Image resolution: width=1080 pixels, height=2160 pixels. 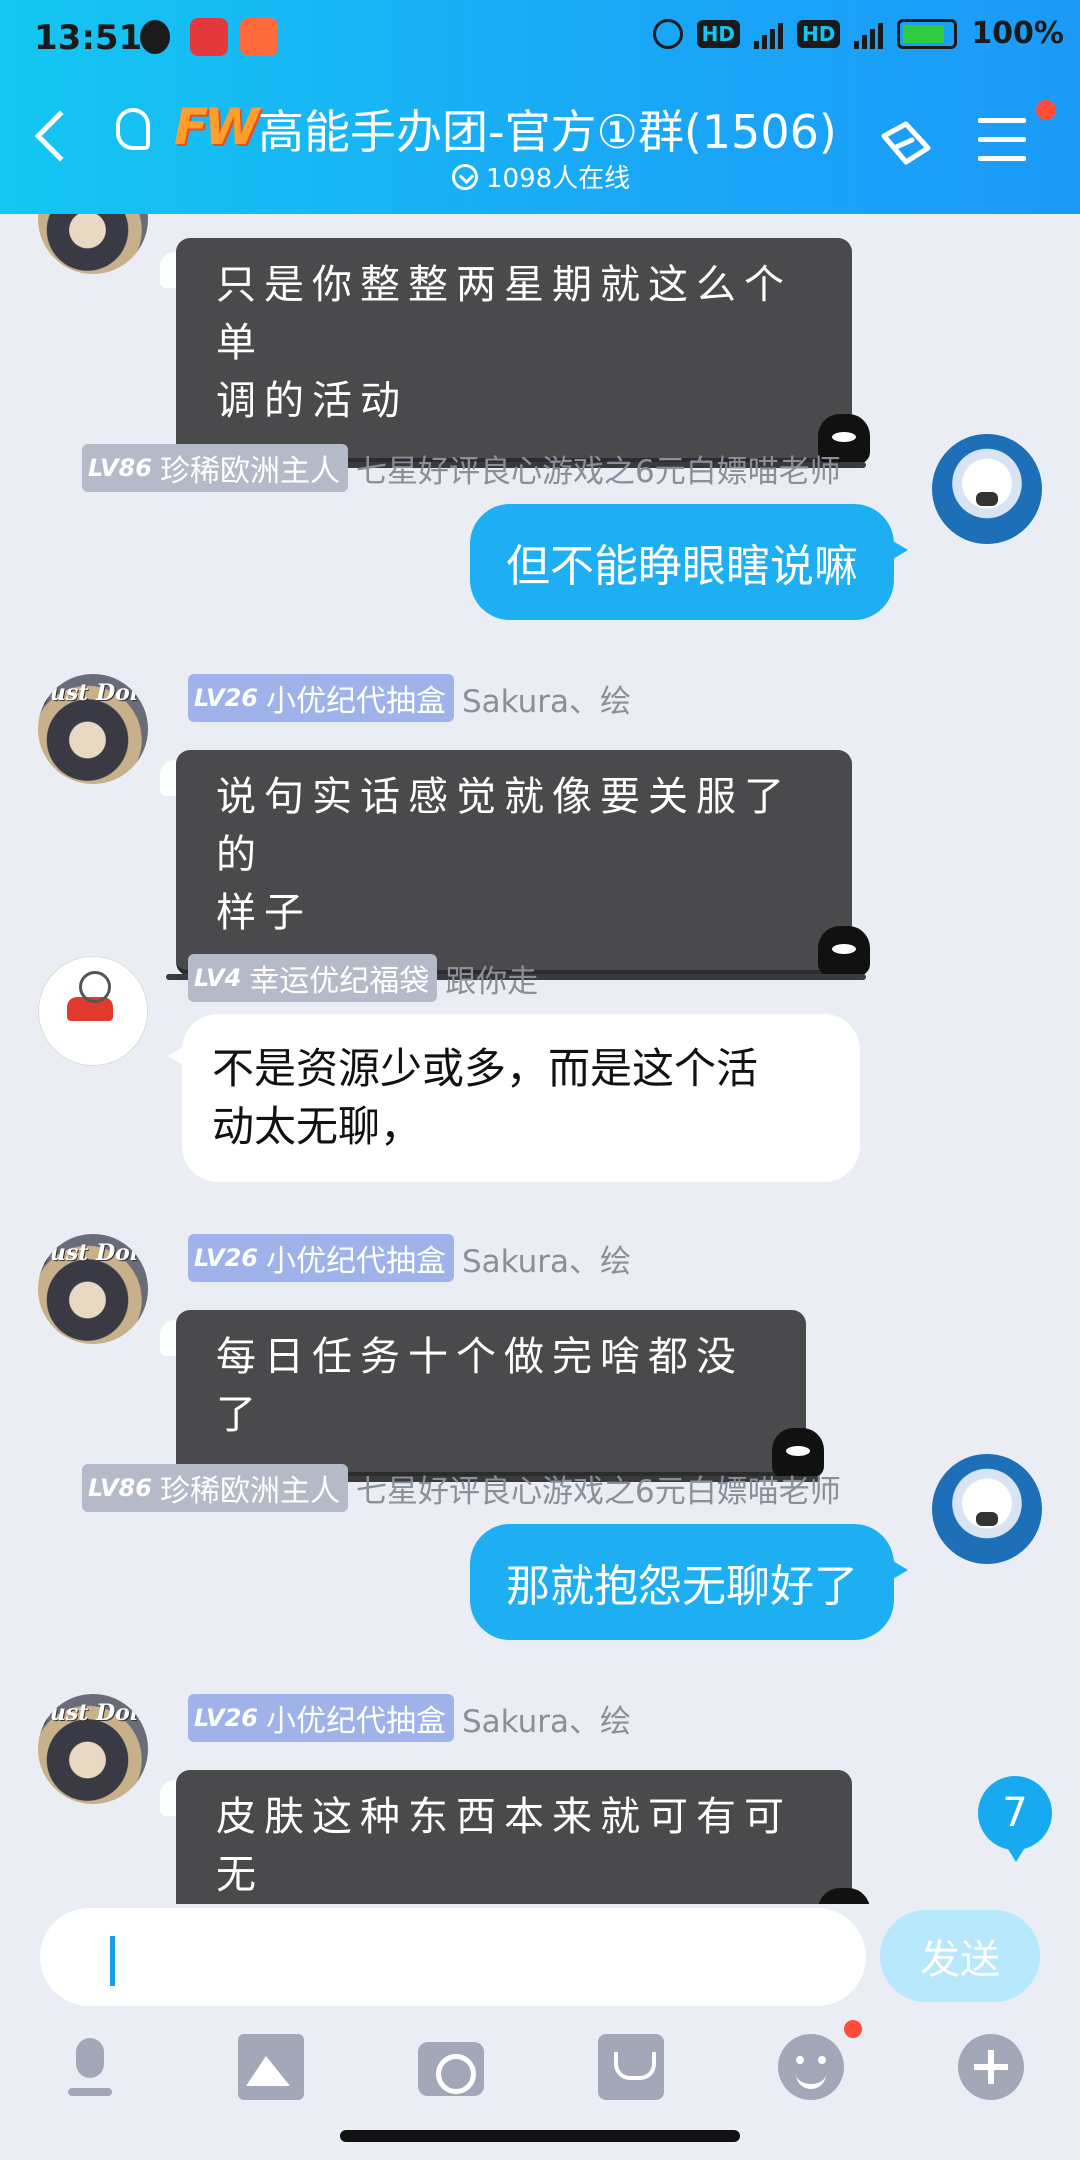 I want to click on message-meta: LV4 幸运优纪福袋 跟你走, so click(x=363, y=978).